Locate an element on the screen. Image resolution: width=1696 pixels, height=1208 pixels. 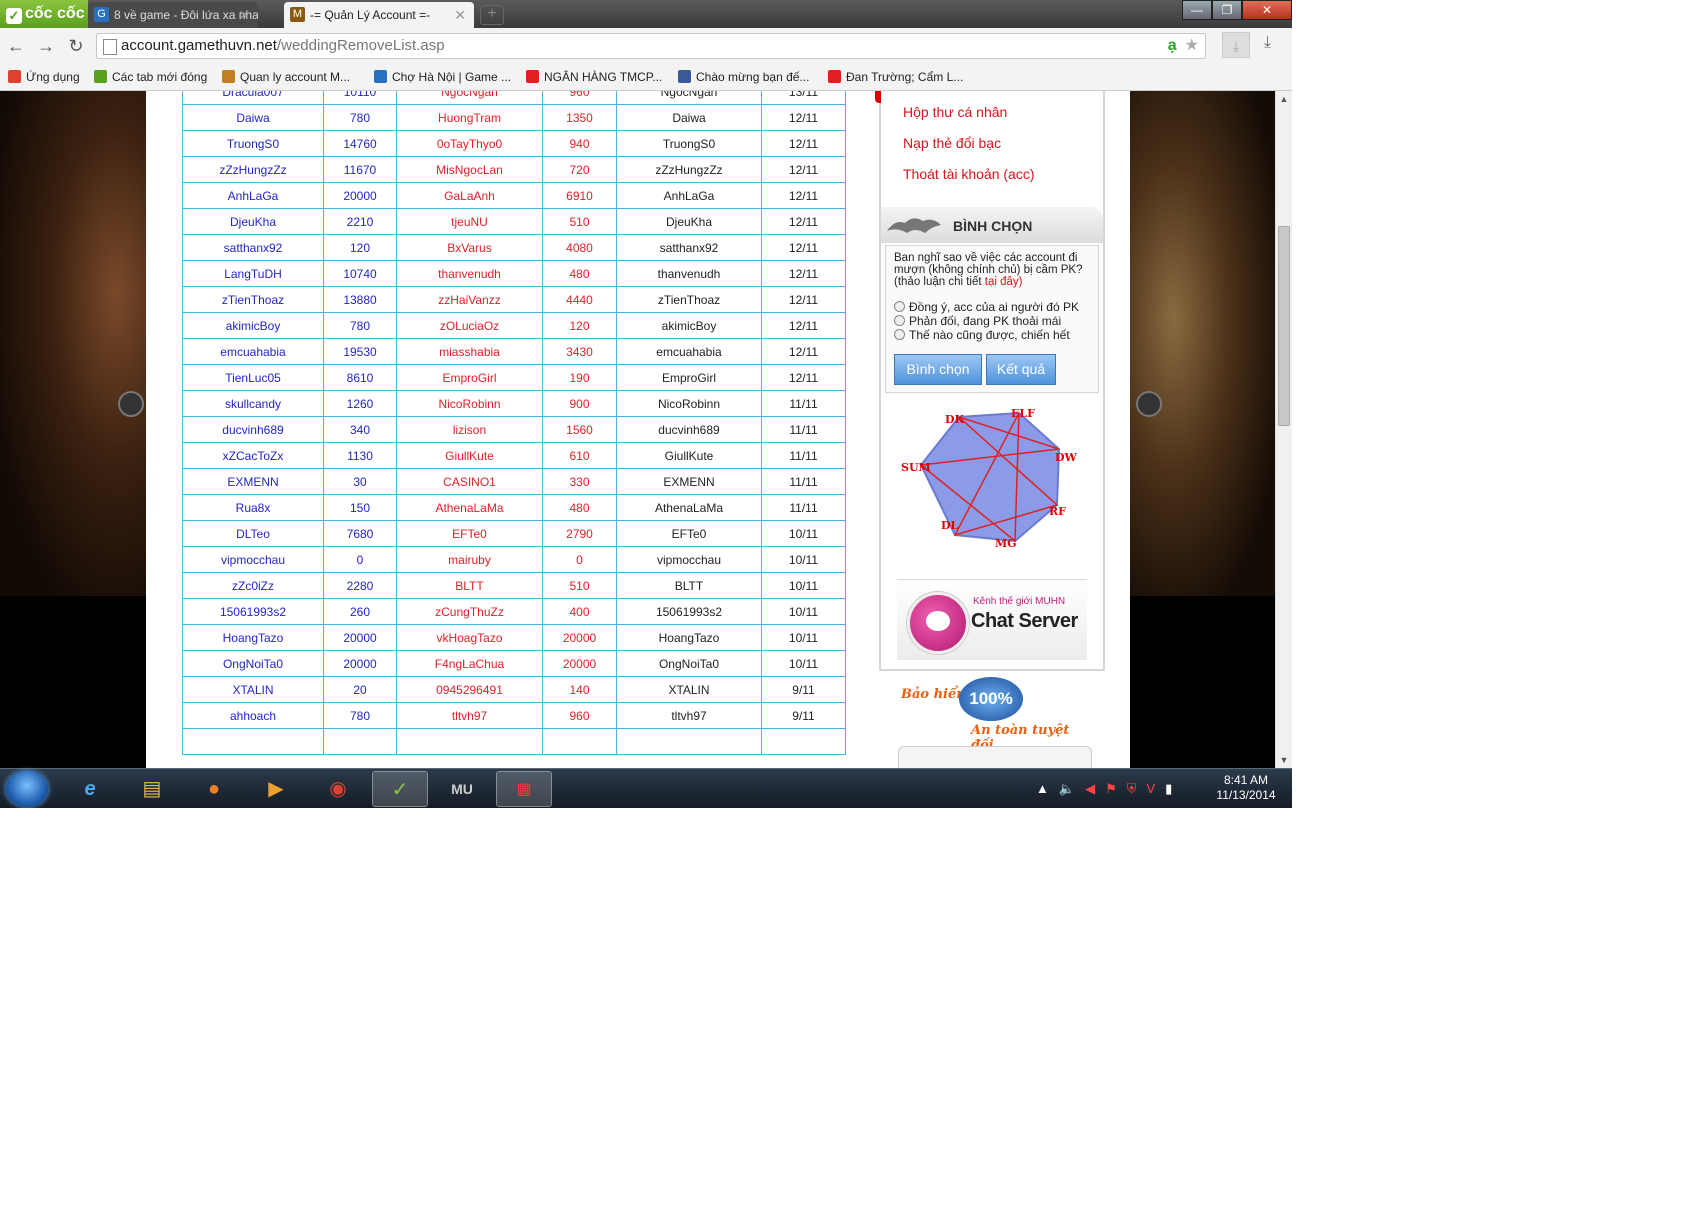
table-cell: TruongS0 is located at coordinates (689, 143).